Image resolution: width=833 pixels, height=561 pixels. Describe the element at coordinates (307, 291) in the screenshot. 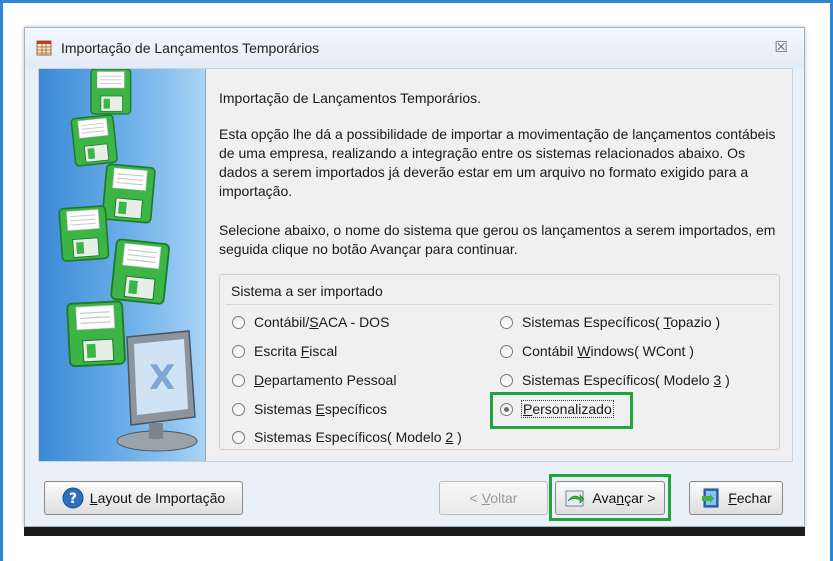

I see `system-group-title: Sistema a ser importado` at that location.